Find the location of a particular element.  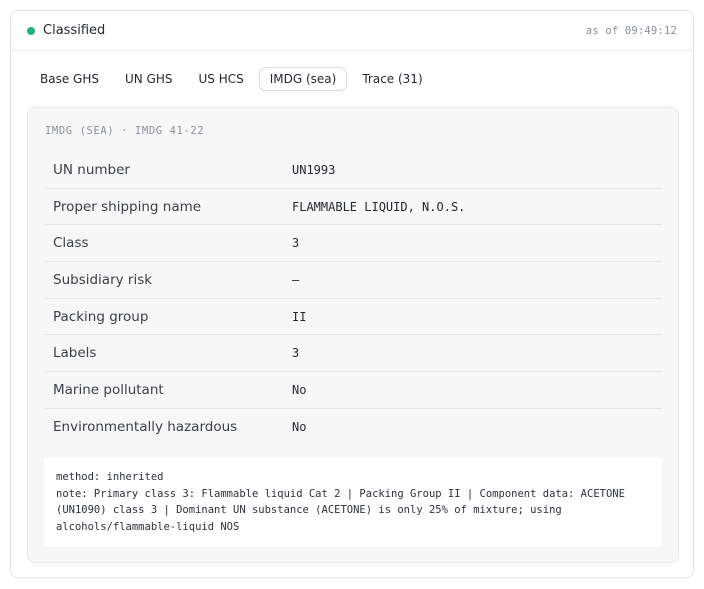

row-label: Proper shipping name is located at coordinates (127, 206).